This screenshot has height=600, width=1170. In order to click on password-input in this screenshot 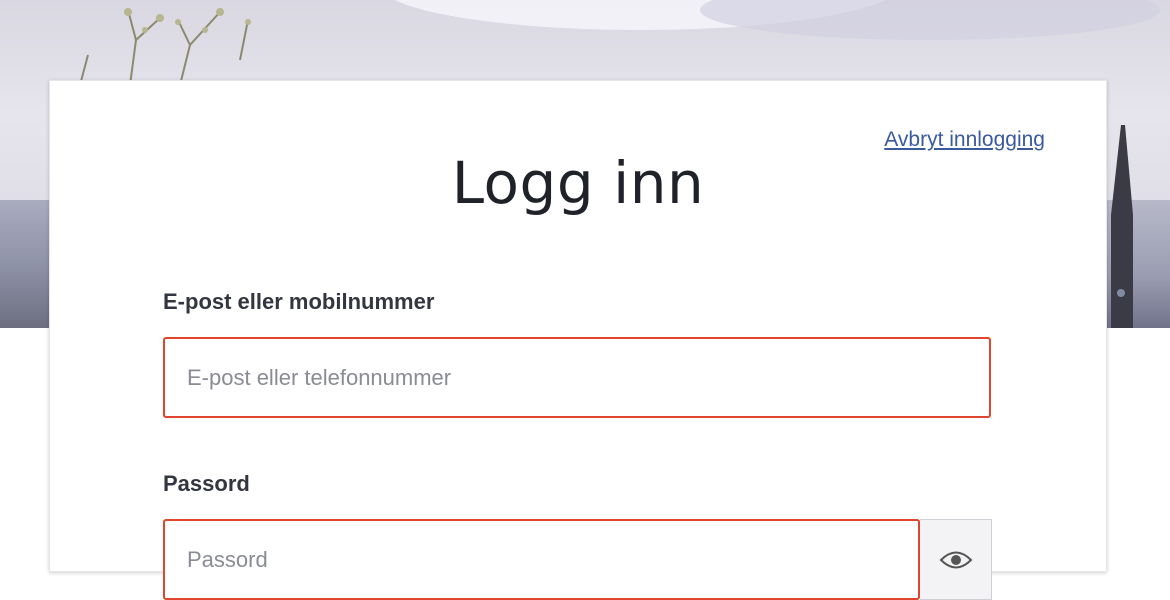, I will do `click(541, 559)`.